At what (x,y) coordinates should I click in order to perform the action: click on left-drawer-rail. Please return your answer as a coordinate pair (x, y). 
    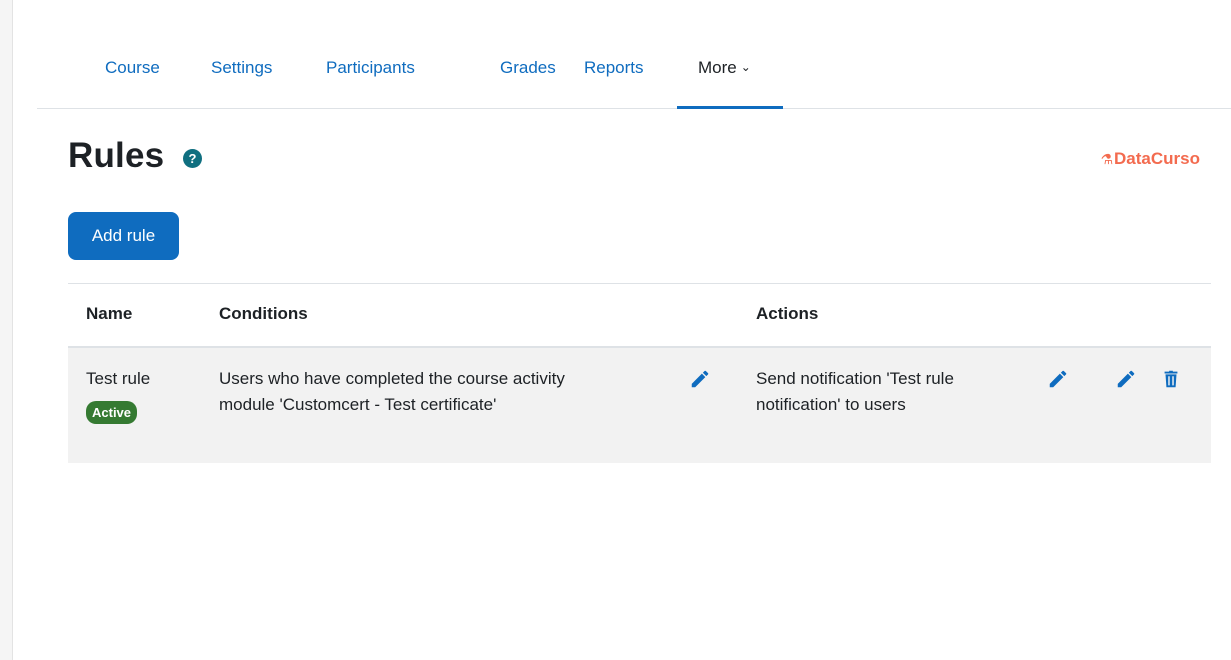
    Looking at the image, I should click on (6, 330).